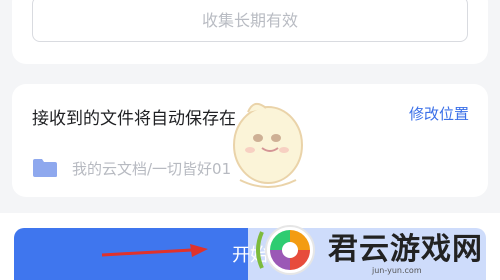  Describe the element at coordinates (45, 168) in the screenshot. I see `folder-icon` at that location.